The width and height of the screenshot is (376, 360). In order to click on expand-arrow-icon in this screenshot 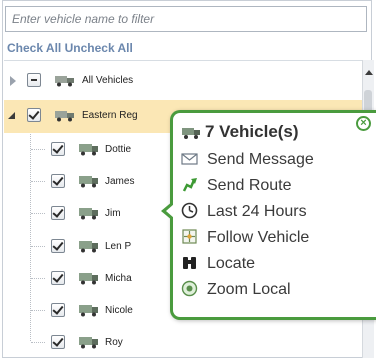, I will do `click(13, 81)`.